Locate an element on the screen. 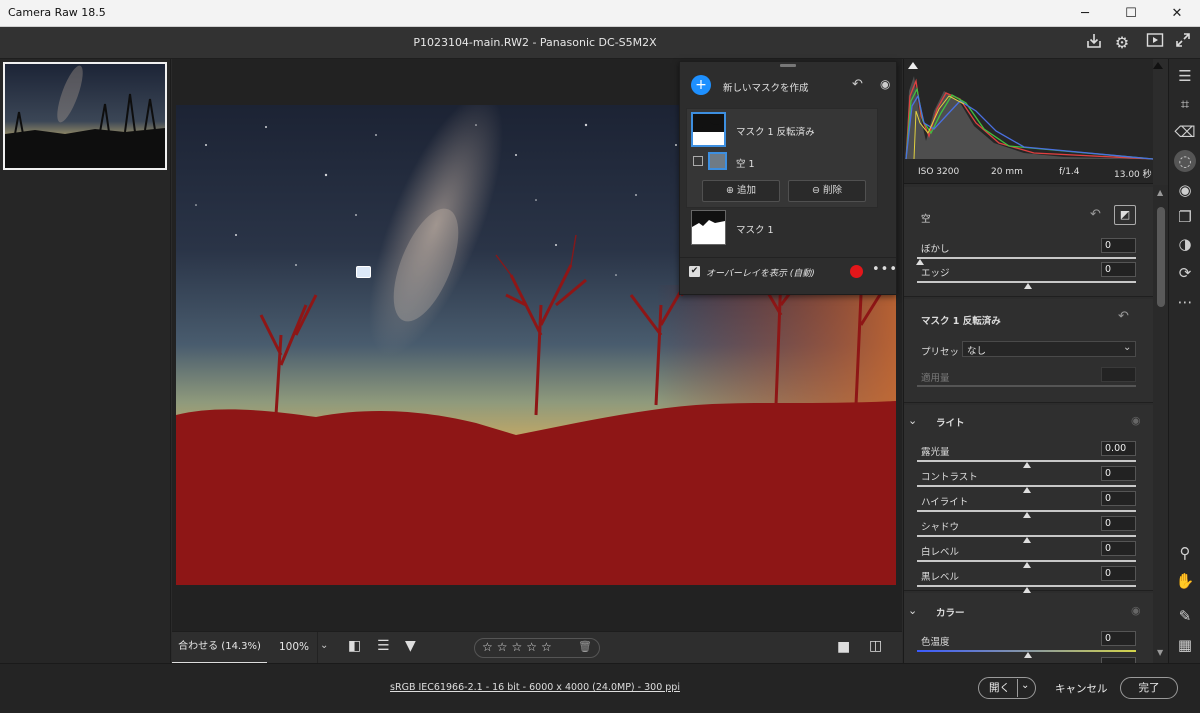  close-button: ✕ is located at coordinates (1177, 13).